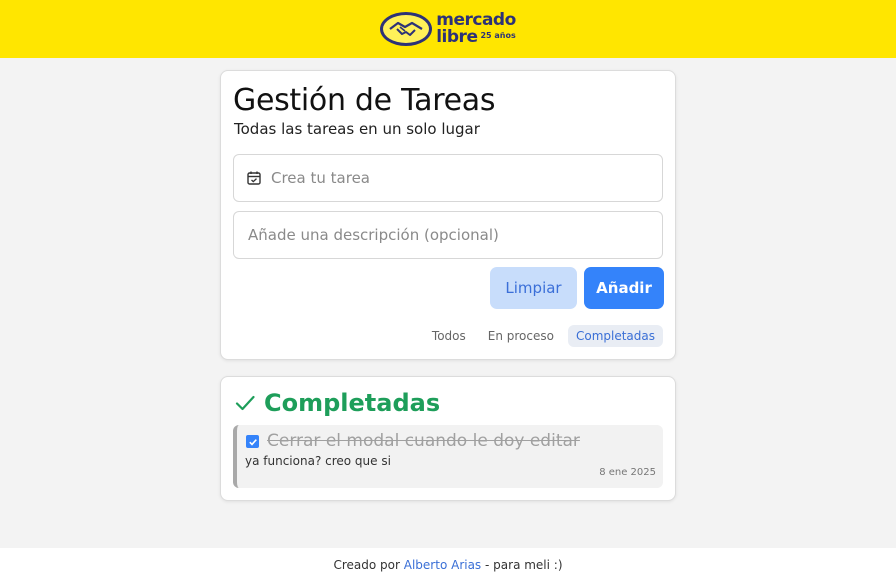 This screenshot has height=582, width=896. I want to click on filter-tabs: Todos En proceso Completadas, so click(543, 336).